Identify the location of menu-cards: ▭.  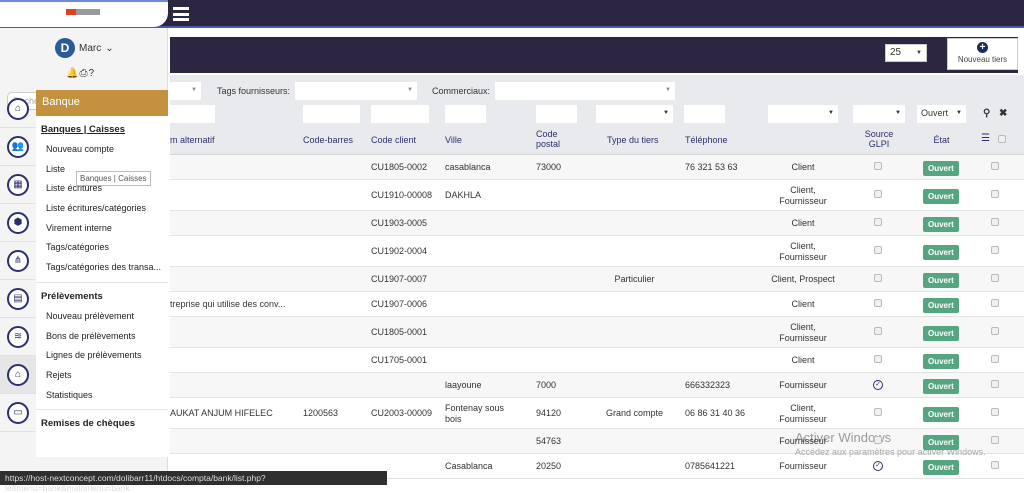
(18, 413).